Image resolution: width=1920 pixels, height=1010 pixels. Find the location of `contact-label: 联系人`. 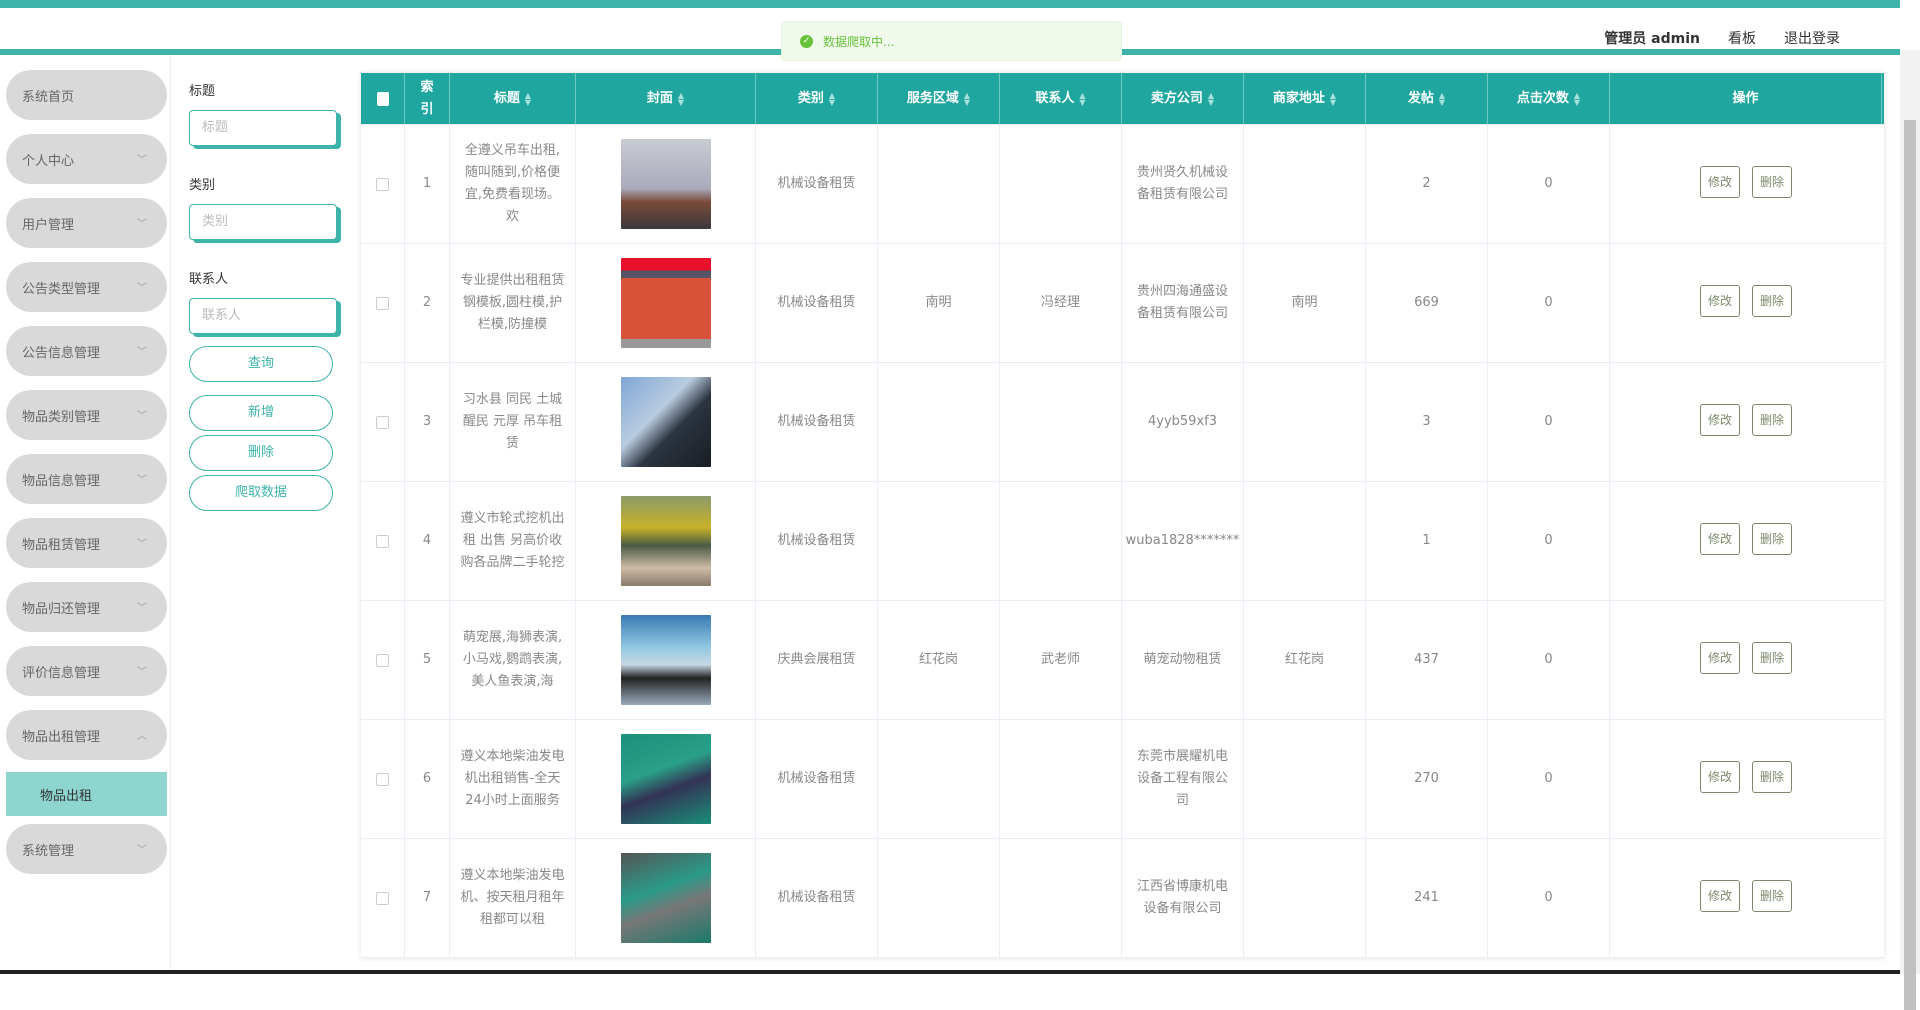

contact-label: 联系人 is located at coordinates (209, 279).